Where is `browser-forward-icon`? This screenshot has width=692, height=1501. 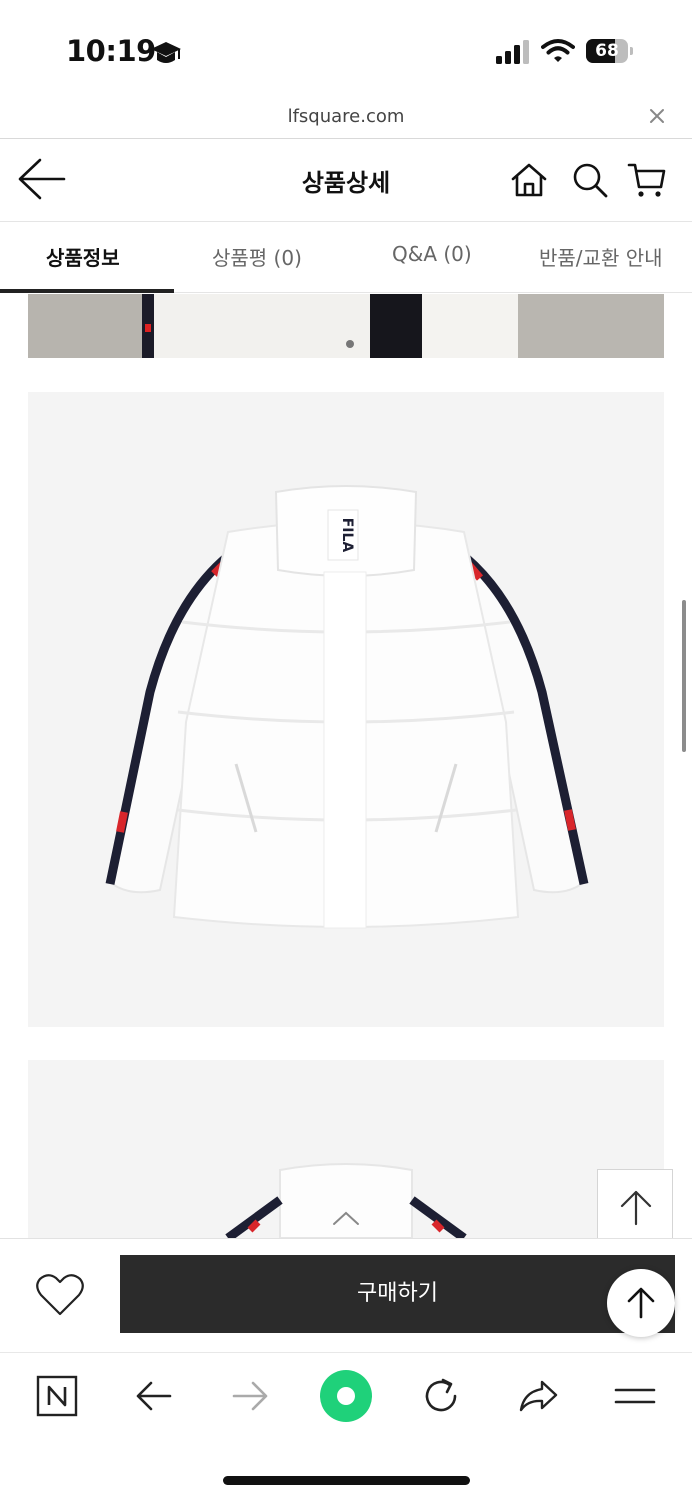
browser-forward-icon is located at coordinates (250, 1396).